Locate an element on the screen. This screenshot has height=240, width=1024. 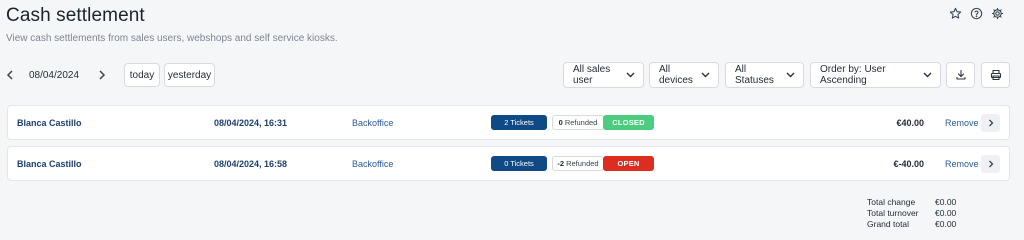
next-day-button is located at coordinates (102, 75).